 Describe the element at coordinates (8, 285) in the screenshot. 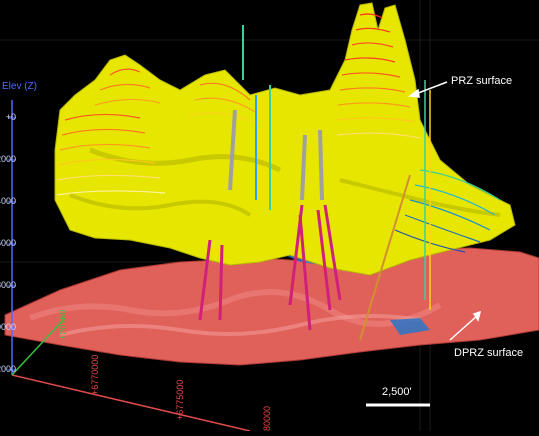

I see `z-tick-4: -8000` at that location.